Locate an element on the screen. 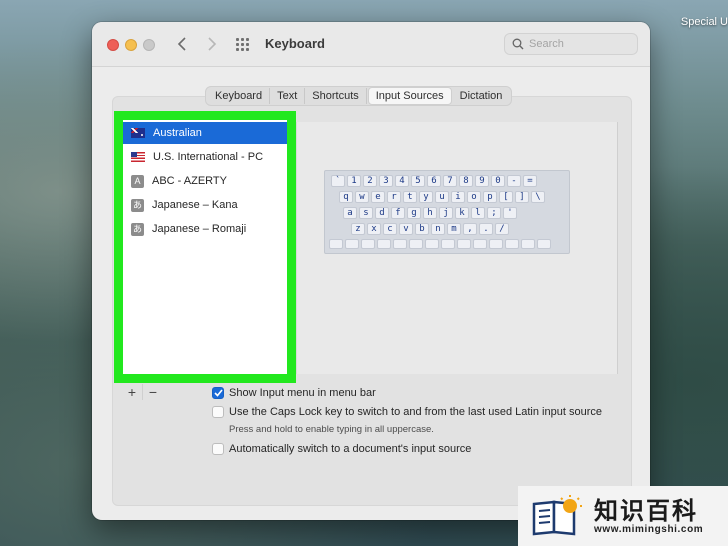  chevron-right-icon is located at coordinates (212, 44).